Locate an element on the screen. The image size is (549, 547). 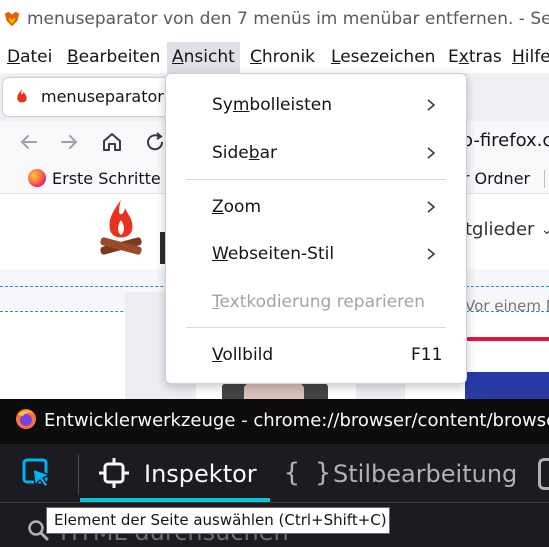
bookmarks-divider is located at coordinates (544, 179).